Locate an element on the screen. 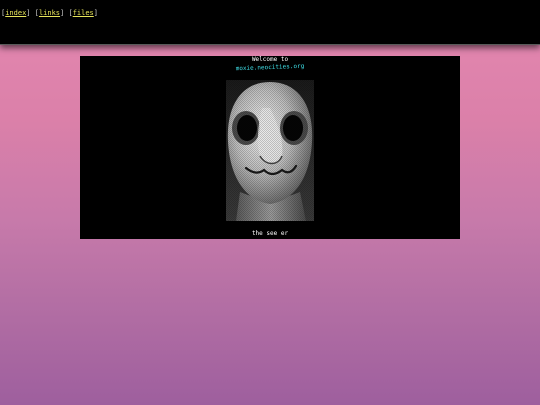 Image resolution: width=540 pixels, height=405 pixels. nav-links: [index] [links] [files] is located at coordinates (49, 13).